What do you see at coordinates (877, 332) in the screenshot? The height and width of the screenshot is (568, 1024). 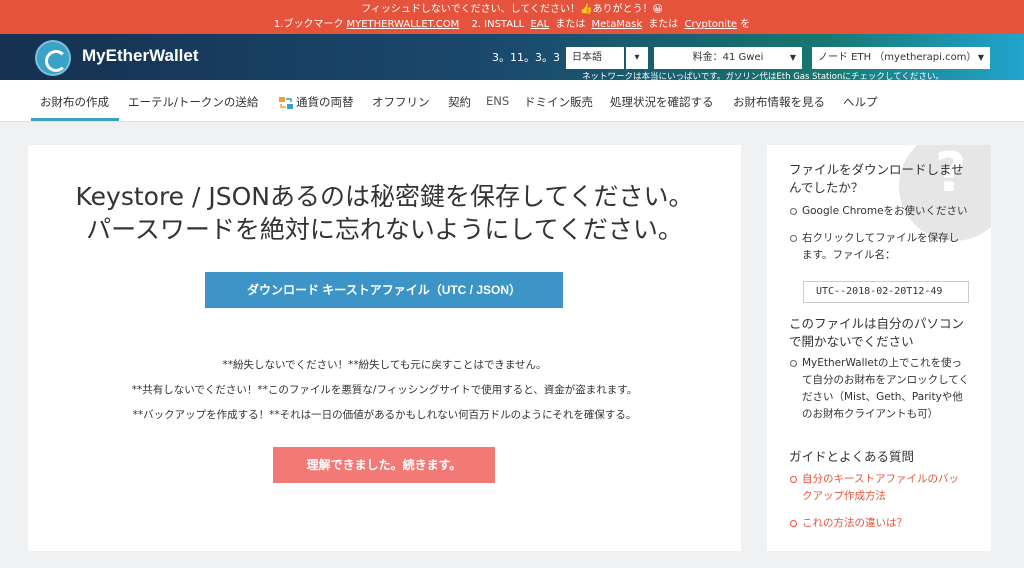 I see `sidebar-heading-do-not-open: このファイルは自分のパソコンで開かないでください` at bounding box center [877, 332].